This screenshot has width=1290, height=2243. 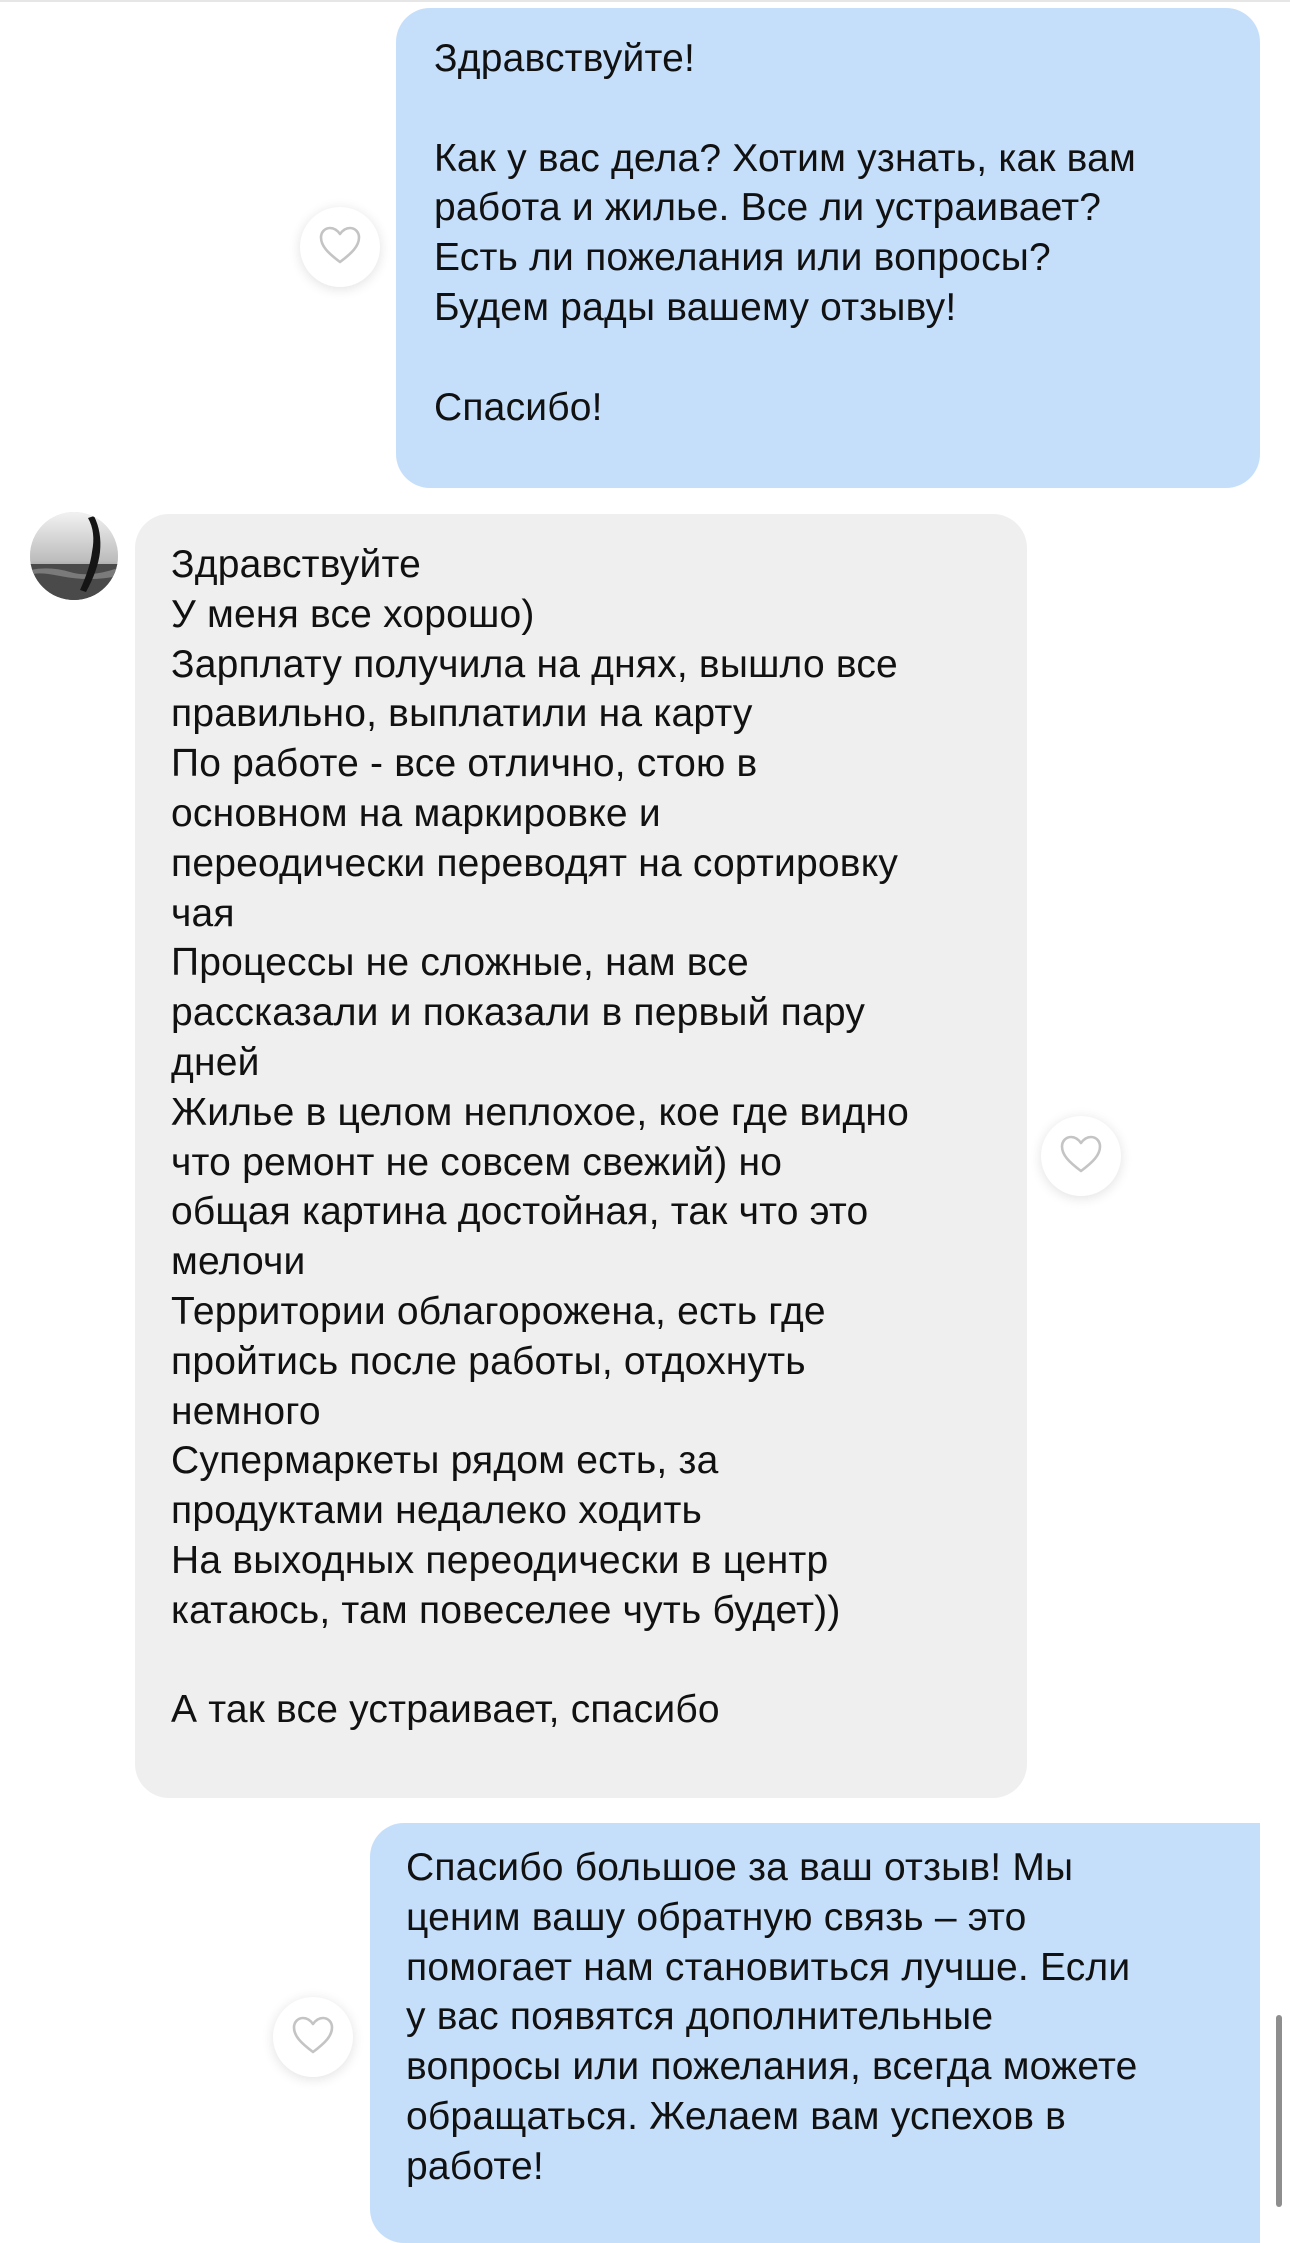 What do you see at coordinates (518, 1013) in the screenshot?
I see `message-line: рассказали и показали в первый пару` at bounding box center [518, 1013].